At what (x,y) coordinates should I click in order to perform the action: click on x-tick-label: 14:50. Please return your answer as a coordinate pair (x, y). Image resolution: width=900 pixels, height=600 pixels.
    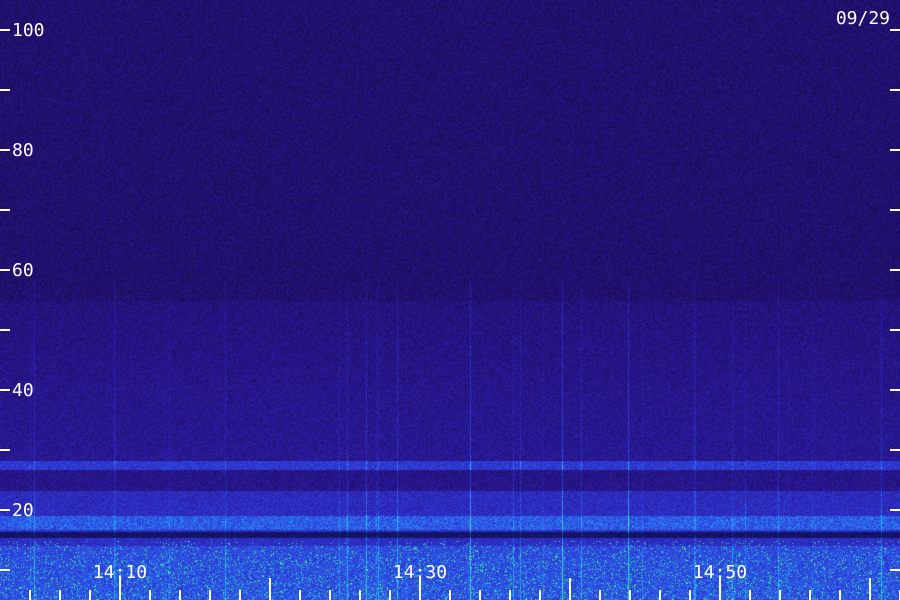
    Looking at the image, I should click on (720, 572).